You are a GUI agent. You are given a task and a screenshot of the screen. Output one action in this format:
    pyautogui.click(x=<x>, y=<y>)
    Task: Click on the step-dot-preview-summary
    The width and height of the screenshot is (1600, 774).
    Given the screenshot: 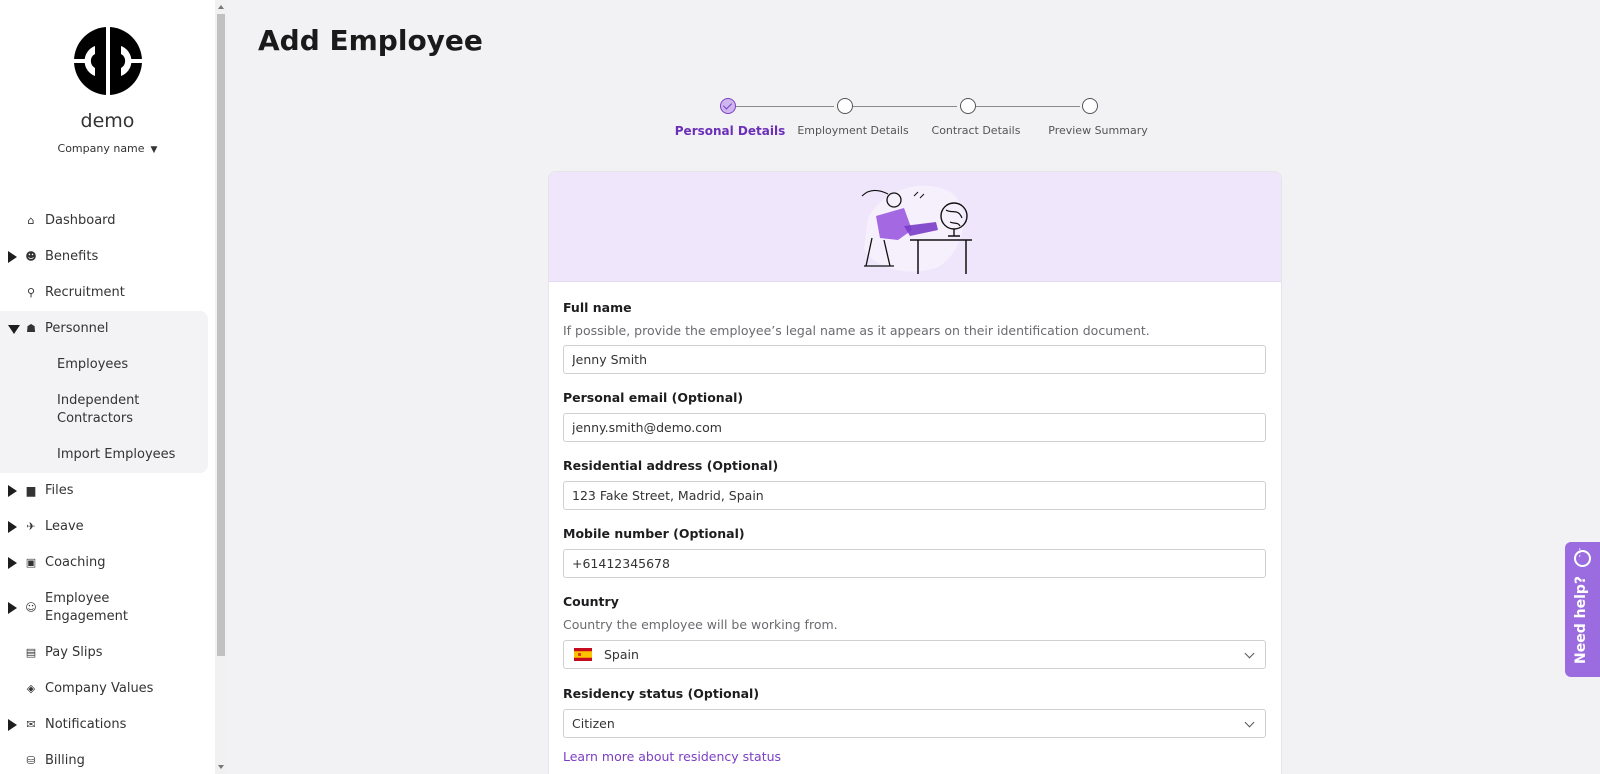 What is the action you would take?
    pyautogui.click(x=1090, y=106)
    